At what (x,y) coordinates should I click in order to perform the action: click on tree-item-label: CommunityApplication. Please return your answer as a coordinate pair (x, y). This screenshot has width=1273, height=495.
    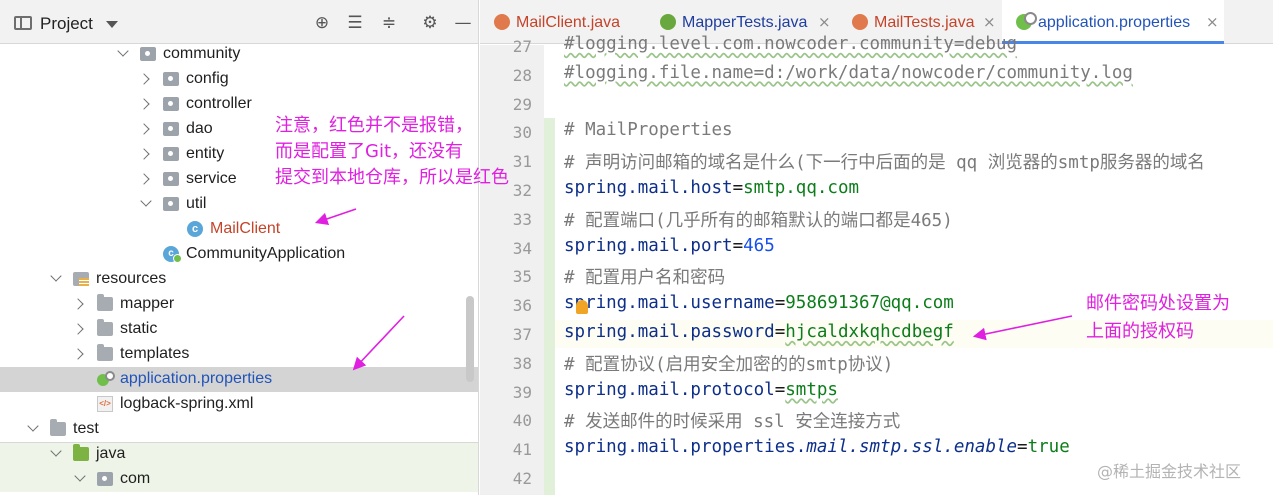
    Looking at the image, I should click on (266, 253).